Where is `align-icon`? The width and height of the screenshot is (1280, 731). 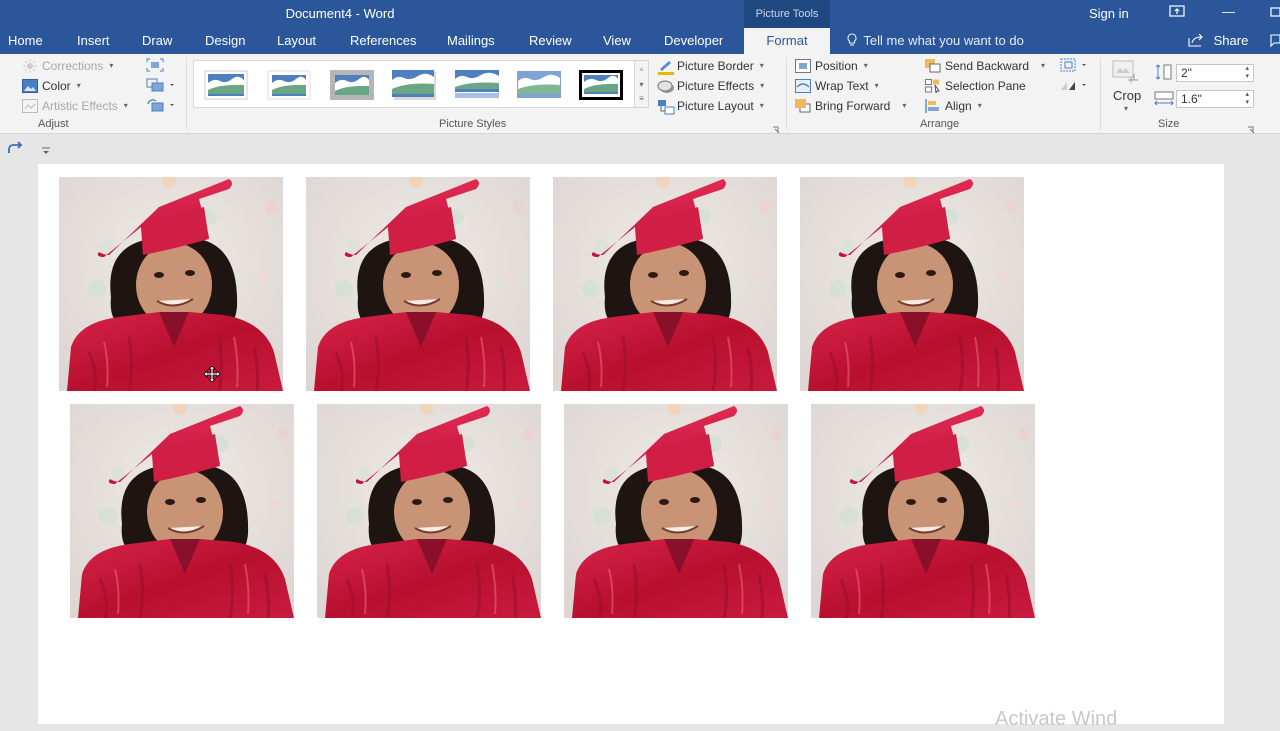 align-icon is located at coordinates (933, 106).